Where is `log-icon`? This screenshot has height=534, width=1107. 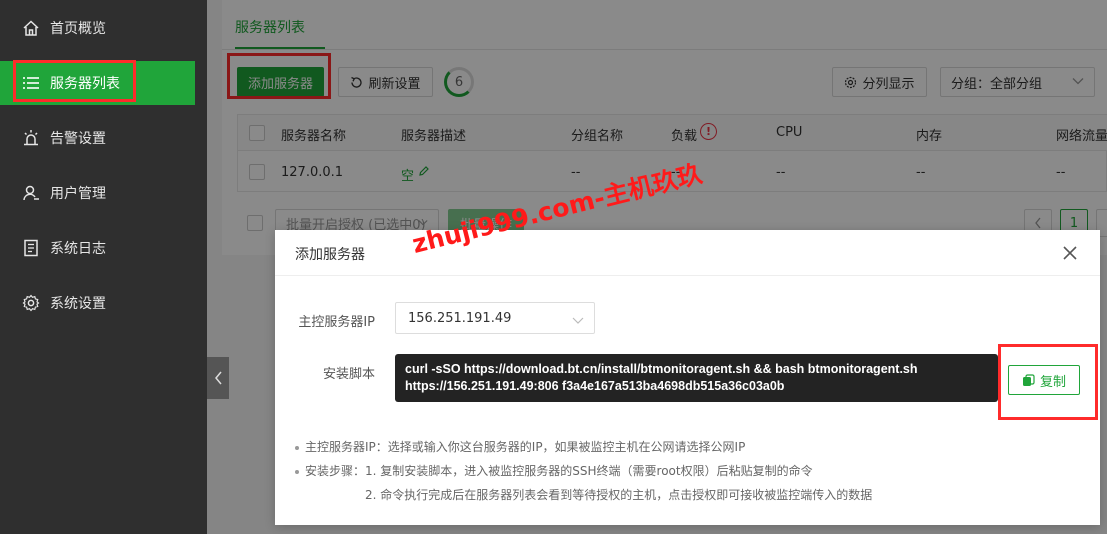
log-icon is located at coordinates (31, 248).